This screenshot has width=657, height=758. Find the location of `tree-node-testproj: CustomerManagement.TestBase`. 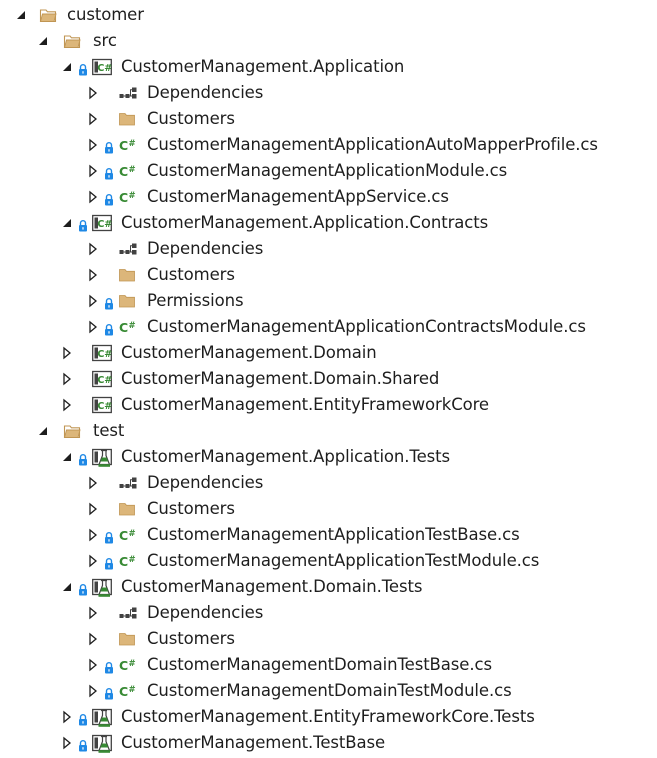

tree-node-testproj: CustomerManagement.TestBase is located at coordinates (328, 743).